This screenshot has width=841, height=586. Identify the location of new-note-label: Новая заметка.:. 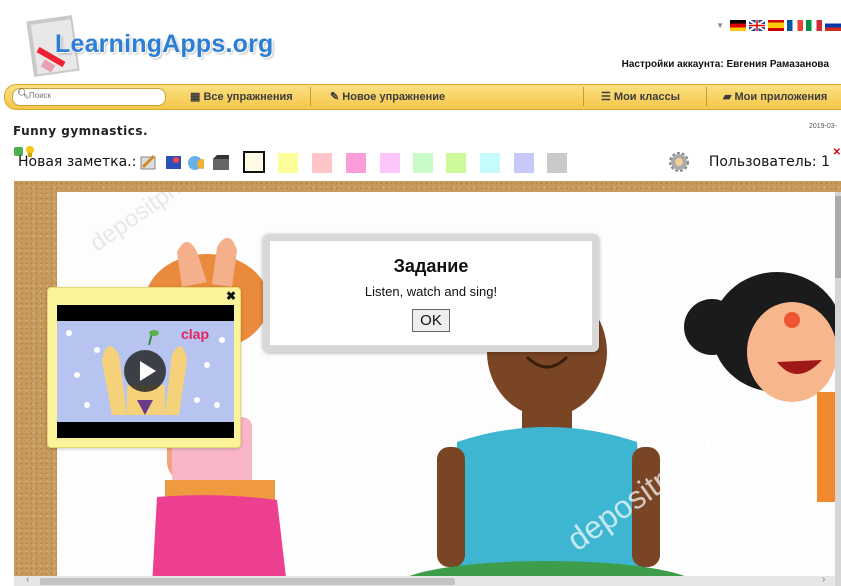
(77, 162).